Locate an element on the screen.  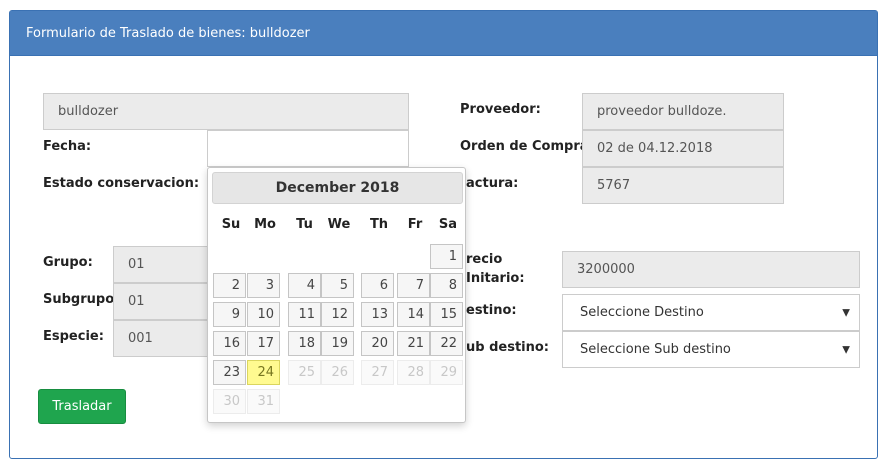
estado-conservacion-label: Estado conservacion: is located at coordinates (121, 183).